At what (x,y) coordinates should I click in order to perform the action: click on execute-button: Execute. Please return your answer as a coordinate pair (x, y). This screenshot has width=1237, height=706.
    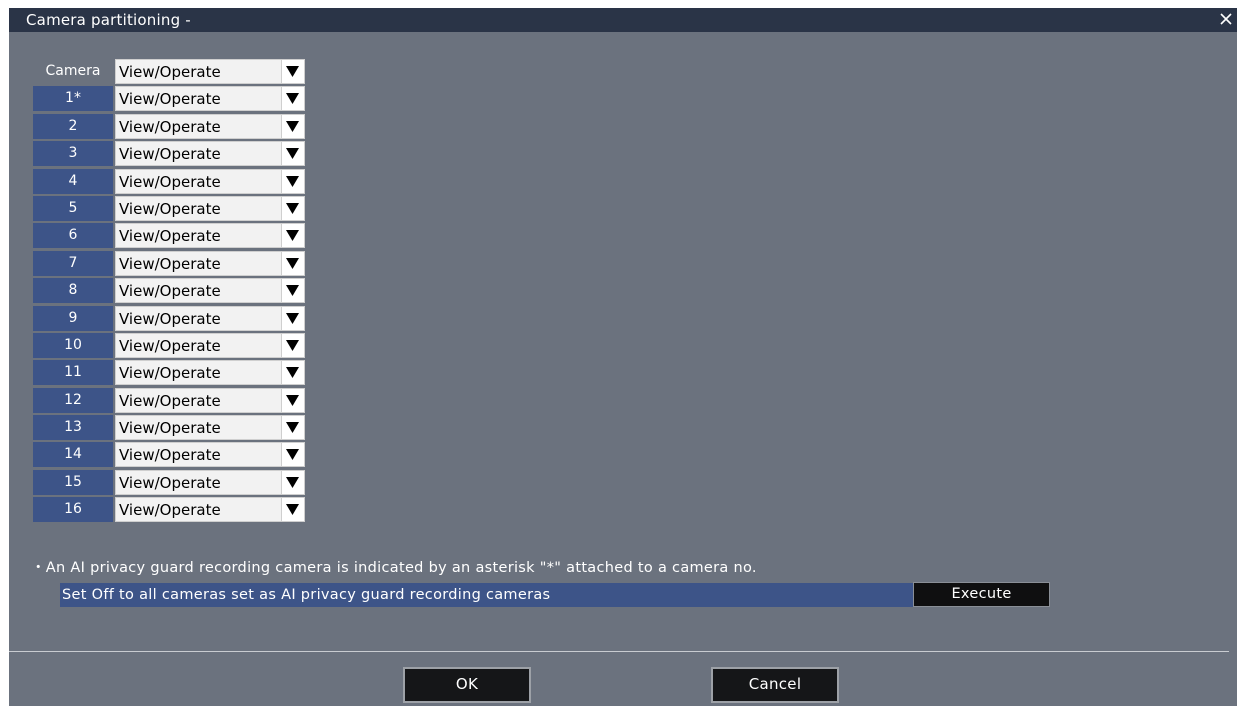
    Looking at the image, I should click on (981, 594).